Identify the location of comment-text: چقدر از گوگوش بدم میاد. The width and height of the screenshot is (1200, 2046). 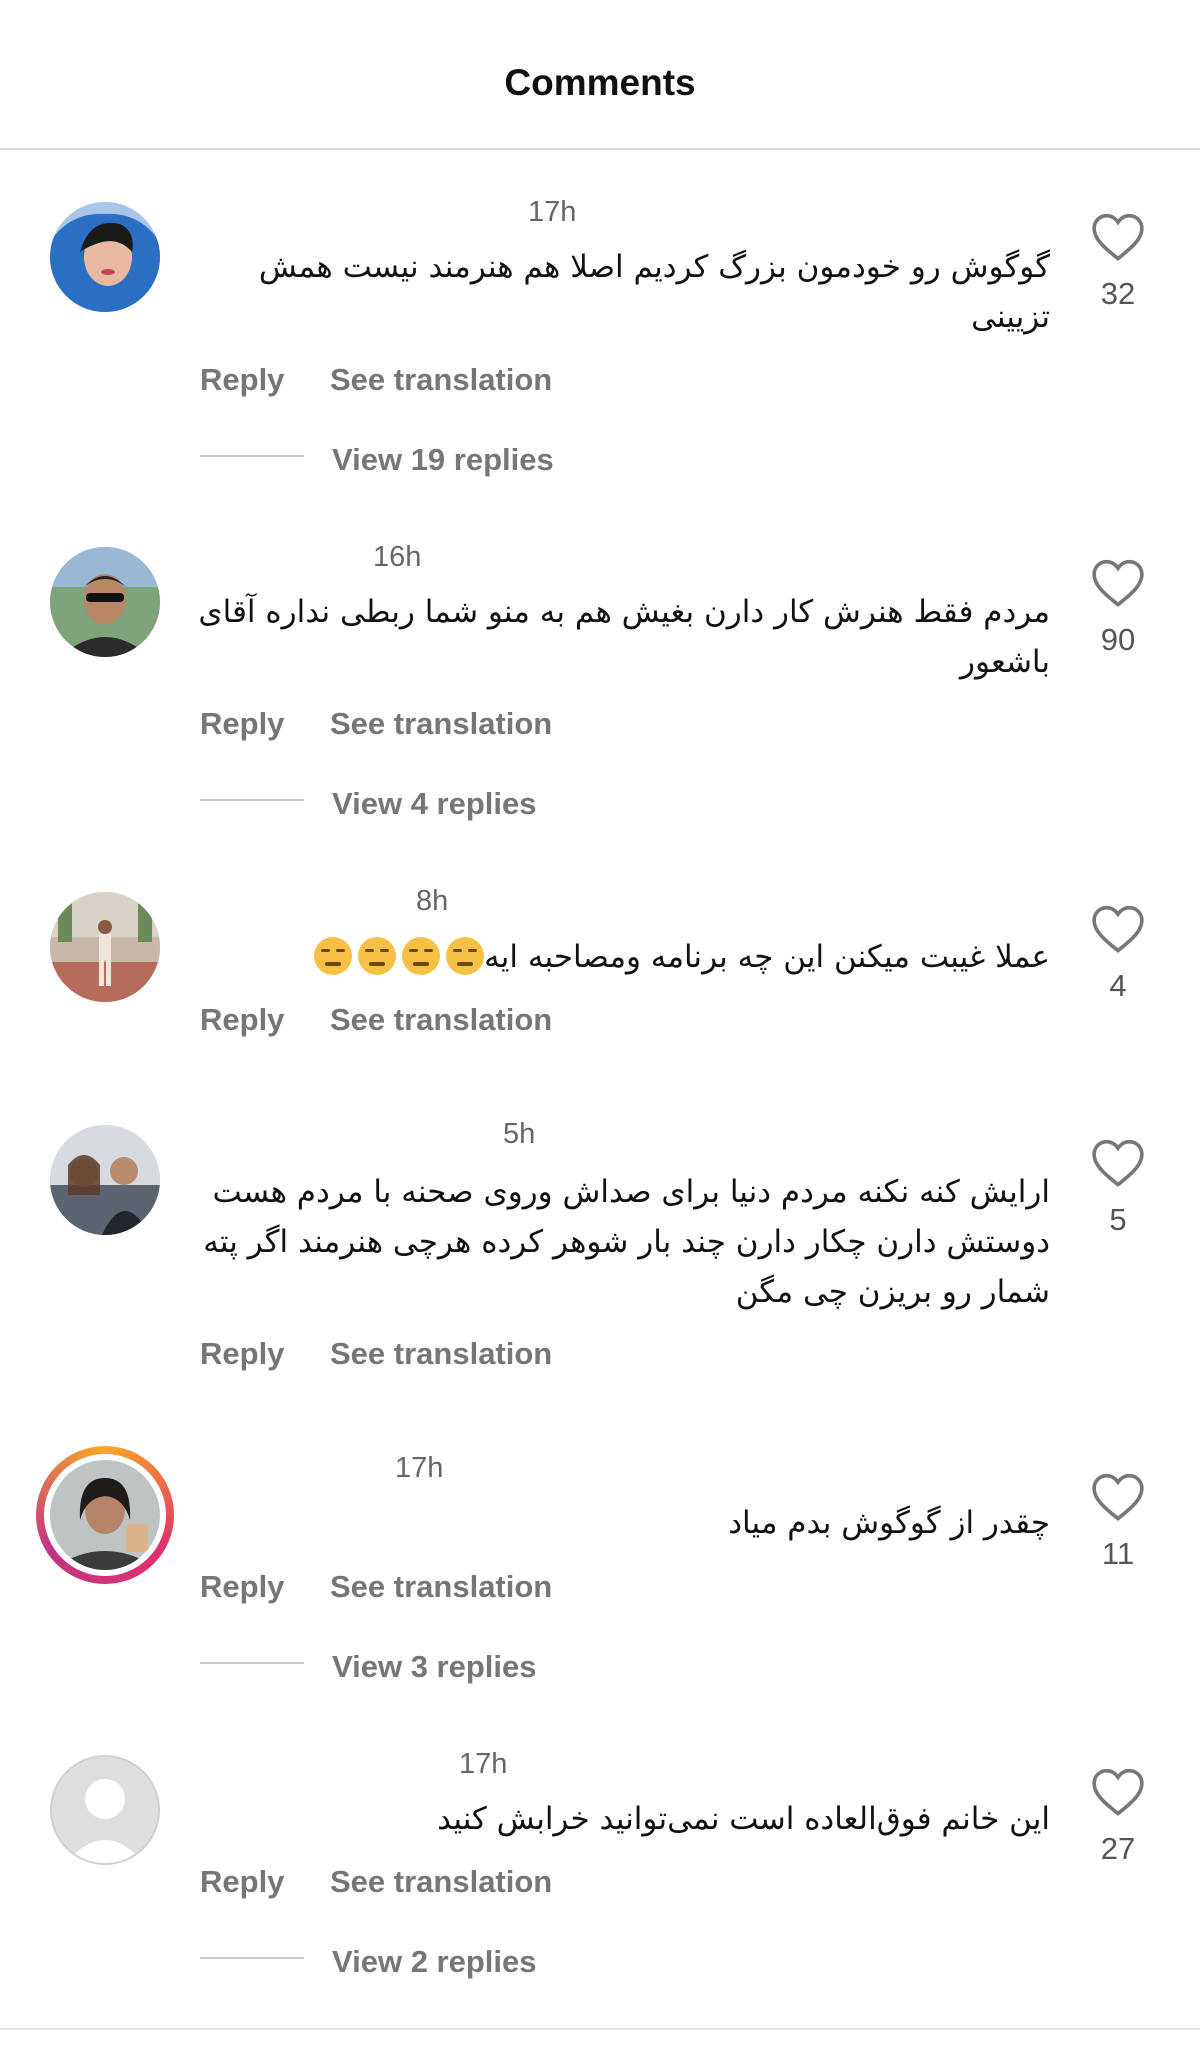
(889, 1523).